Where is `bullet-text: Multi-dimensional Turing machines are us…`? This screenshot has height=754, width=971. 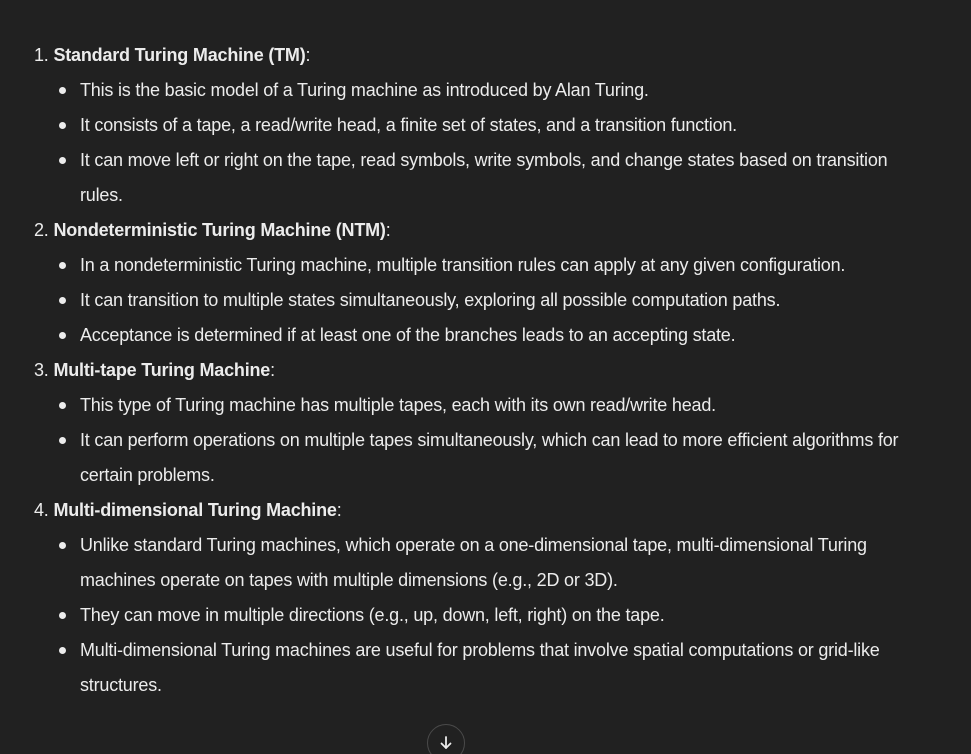
bullet-text: Multi-dimensional Turing machines are us… is located at coordinates (480, 667).